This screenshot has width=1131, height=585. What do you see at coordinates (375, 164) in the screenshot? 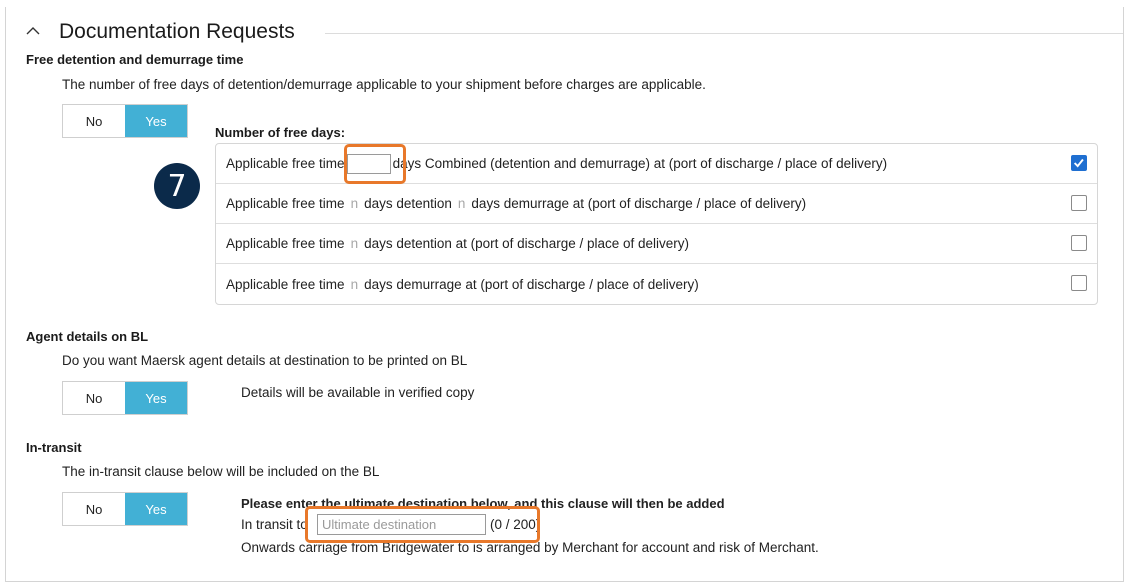
I see `free-days-highlight` at bounding box center [375, 164].